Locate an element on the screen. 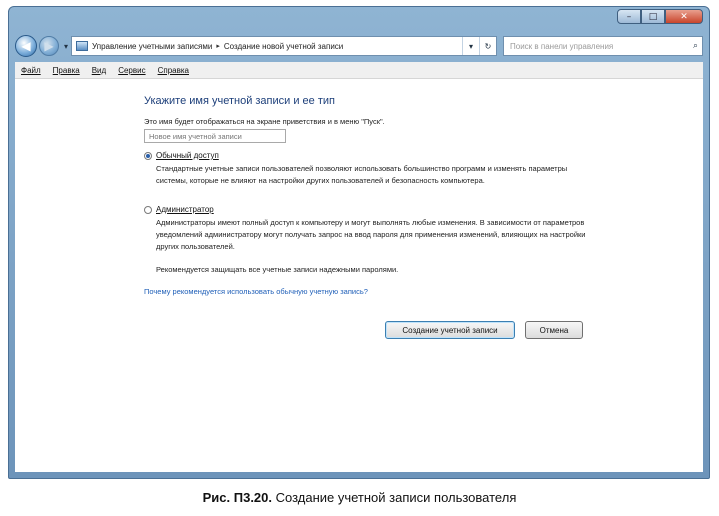 The width and height of the screenshot is (719, 516). search-placeholder: Поиск в панели управления is located at coordinates (562, 46).